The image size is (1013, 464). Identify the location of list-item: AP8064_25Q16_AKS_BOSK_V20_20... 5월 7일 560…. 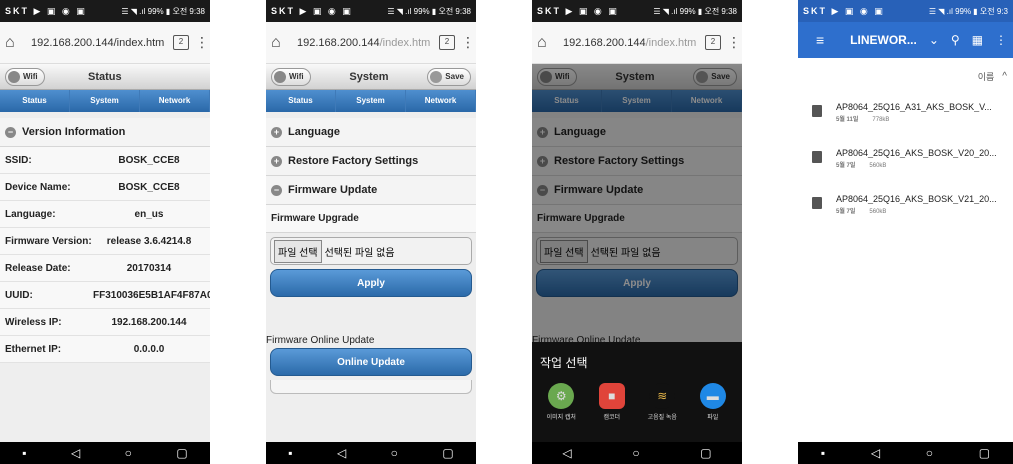
(905, 163).